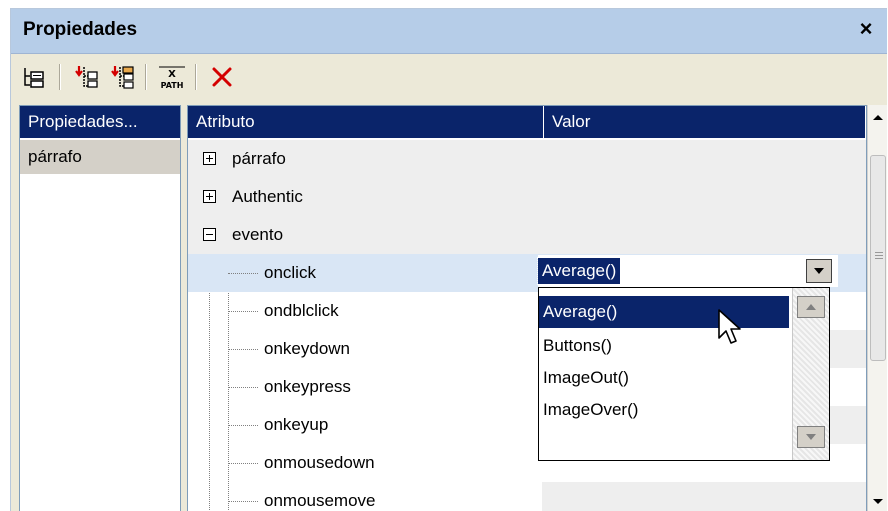  I want to click on dropdown-scroll-down-button, so click(811, 437).